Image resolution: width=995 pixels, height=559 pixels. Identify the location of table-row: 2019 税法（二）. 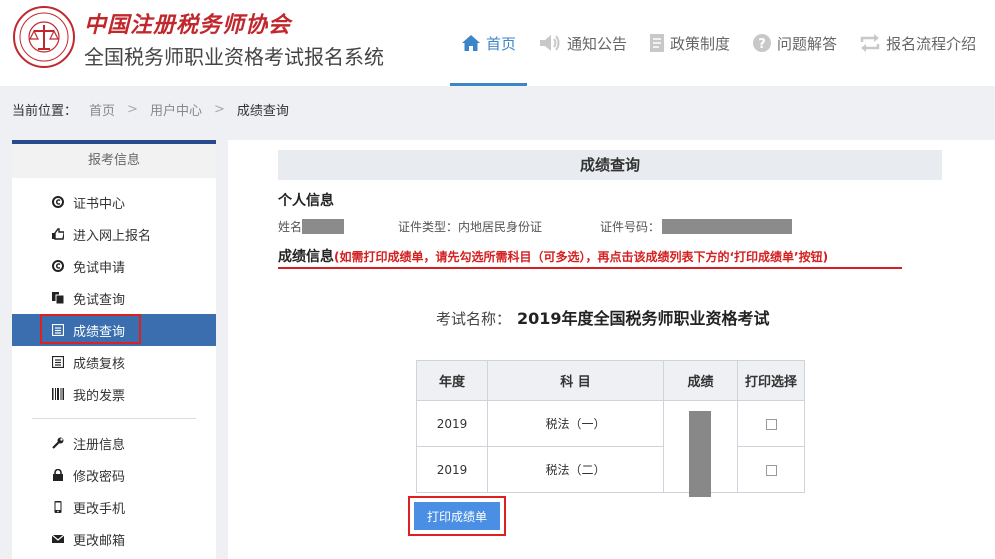
(610, 469).